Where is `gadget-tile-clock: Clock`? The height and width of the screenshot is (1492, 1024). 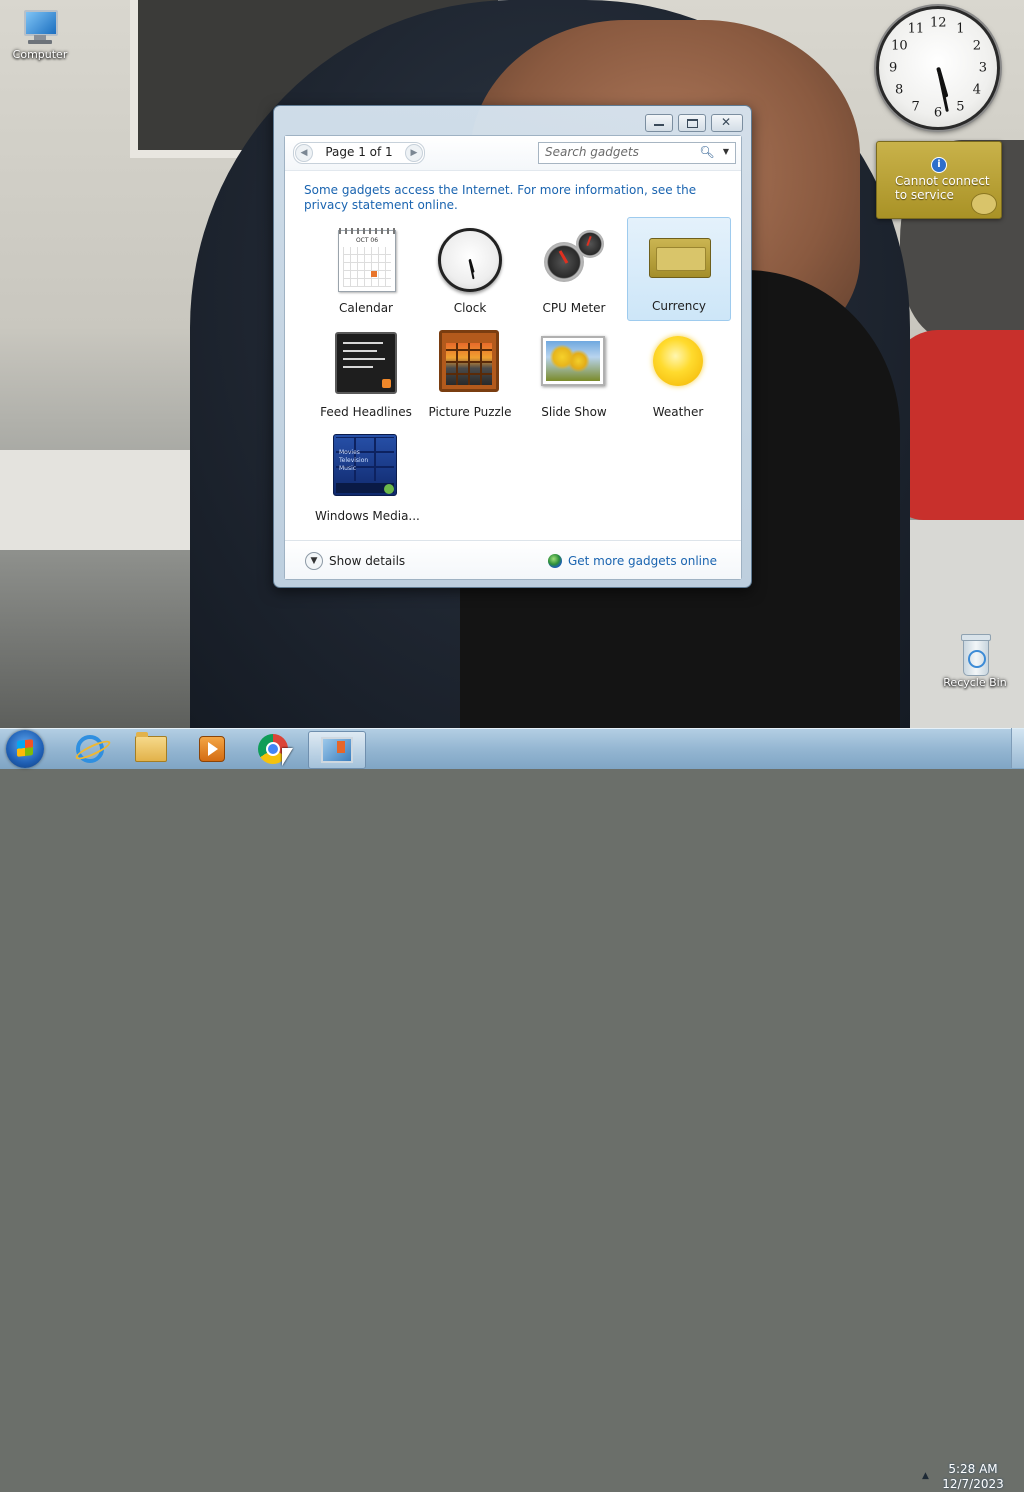 gadget-tile-clock: Clock is located at coordinates (470, 271).